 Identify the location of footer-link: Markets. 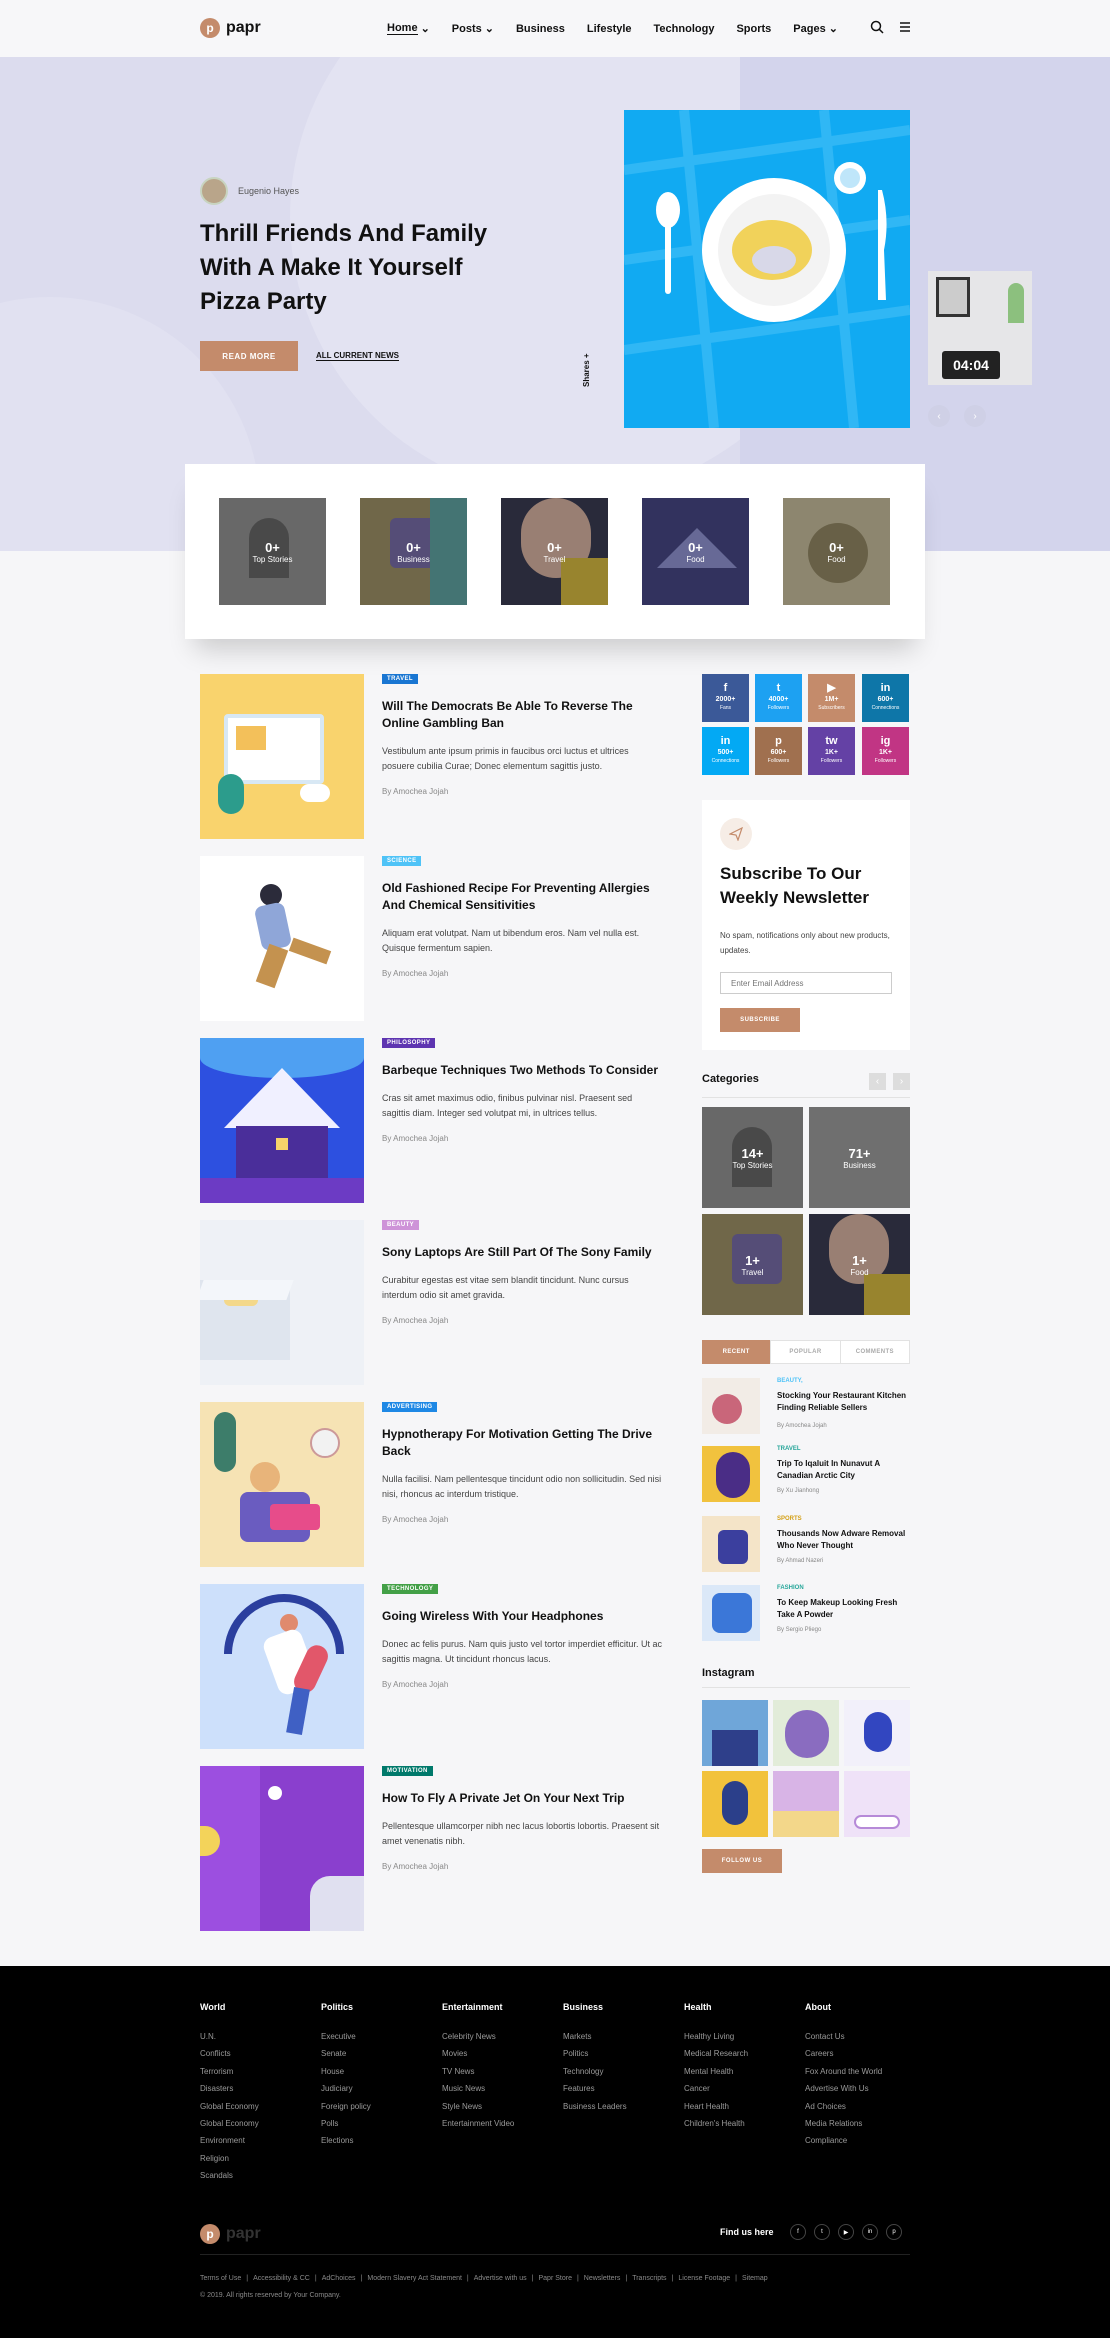
(618, 2036).